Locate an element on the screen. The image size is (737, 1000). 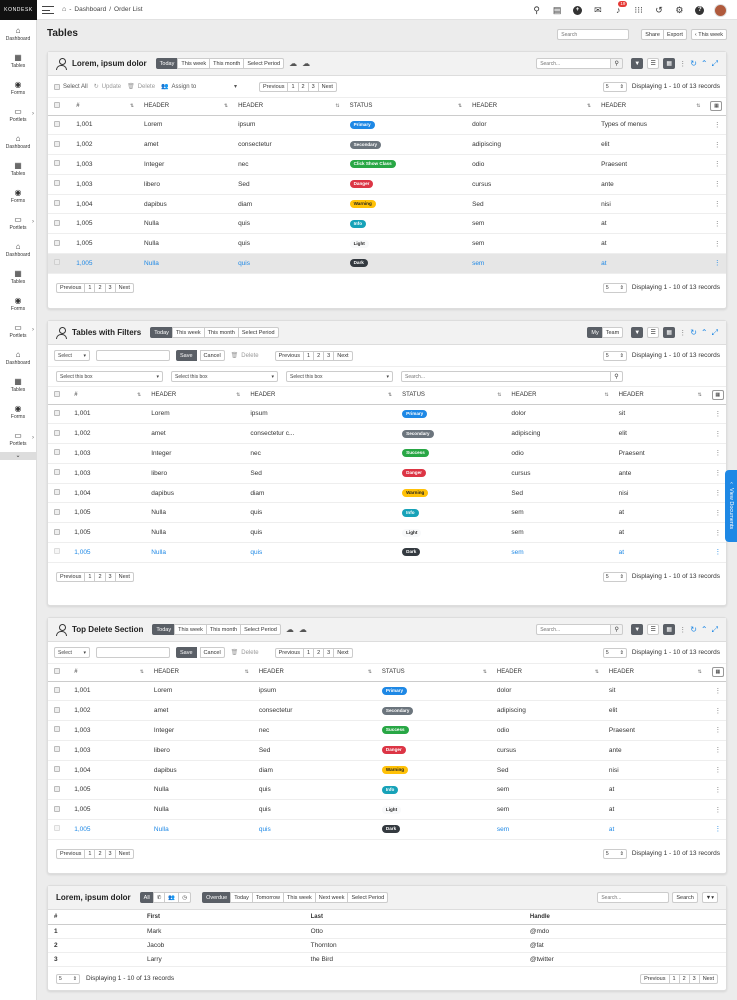
share-button: Share is located at coordinates (652, 34).